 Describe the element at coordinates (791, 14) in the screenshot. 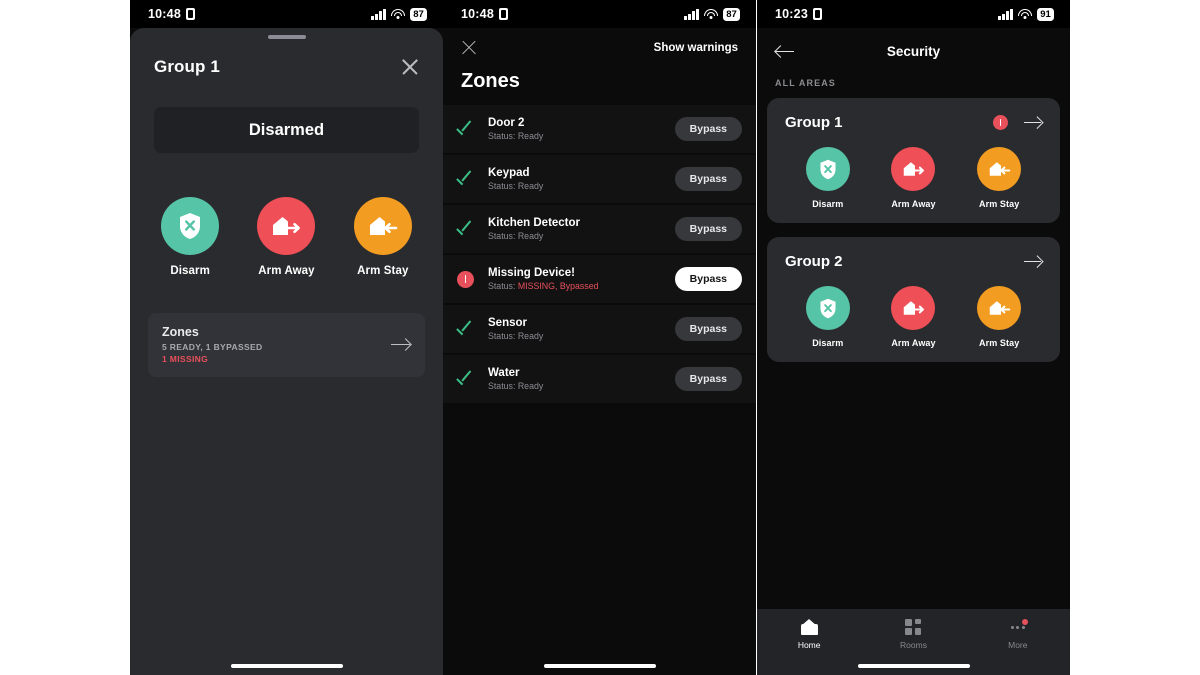

I see `status-bar-time: 10:23` at that location.